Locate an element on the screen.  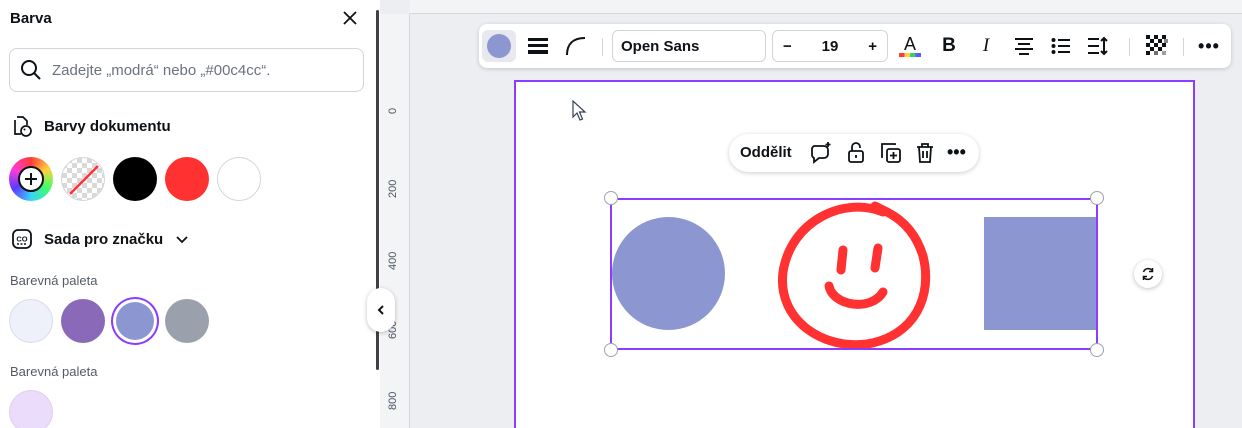
font-size-value: 19 is located at coordinates (830, 46).